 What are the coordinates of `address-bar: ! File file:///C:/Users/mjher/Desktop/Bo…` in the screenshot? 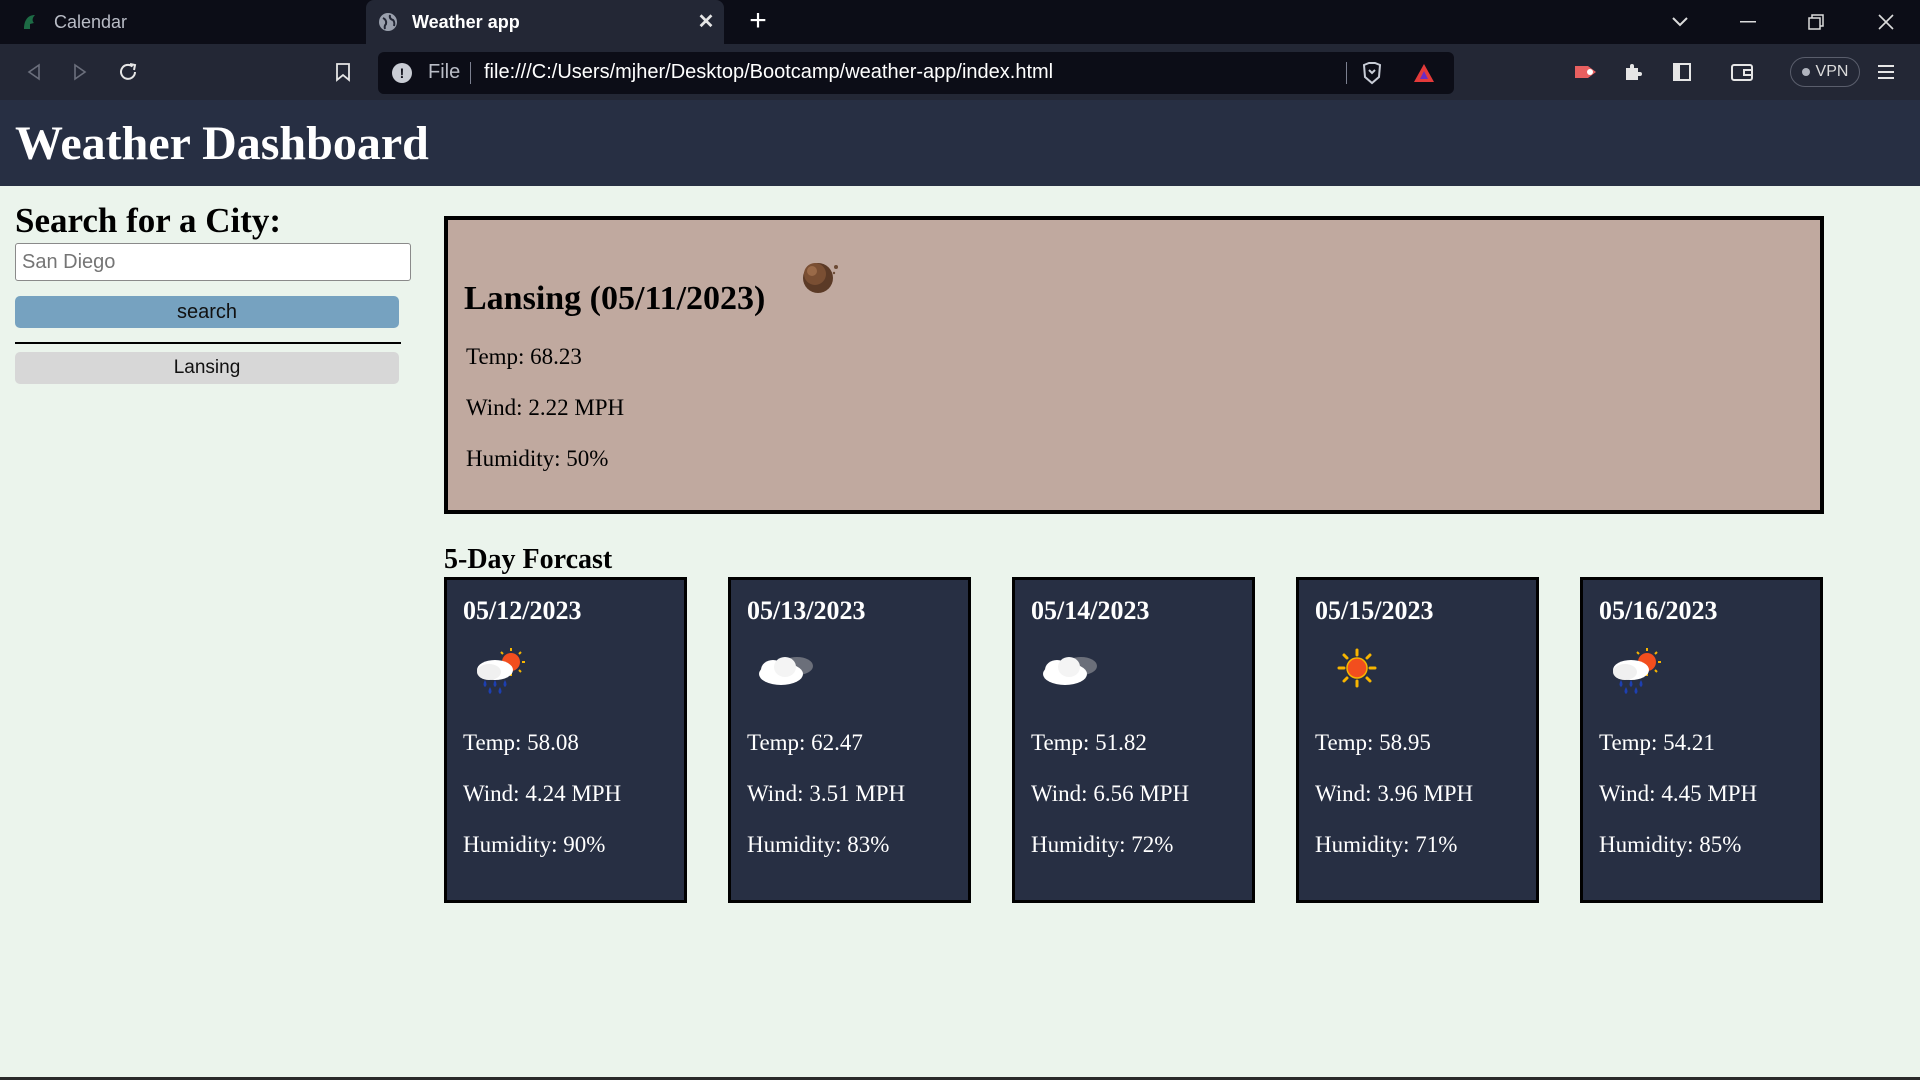 It's located at (916, 73).